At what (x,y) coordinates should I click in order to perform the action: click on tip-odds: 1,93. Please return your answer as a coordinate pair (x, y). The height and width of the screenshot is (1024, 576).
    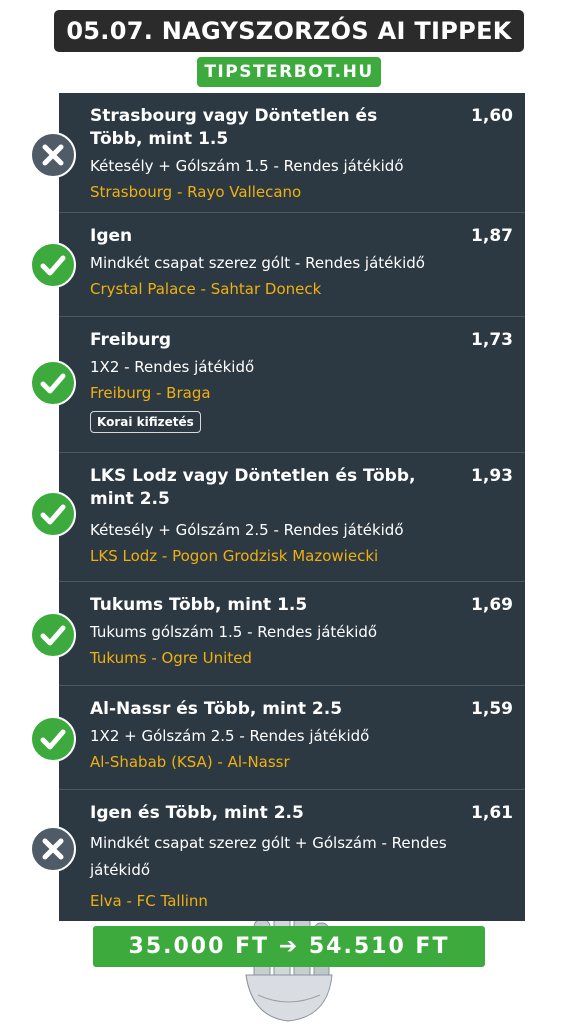
    Looking at the image, I should click on (492, 476).